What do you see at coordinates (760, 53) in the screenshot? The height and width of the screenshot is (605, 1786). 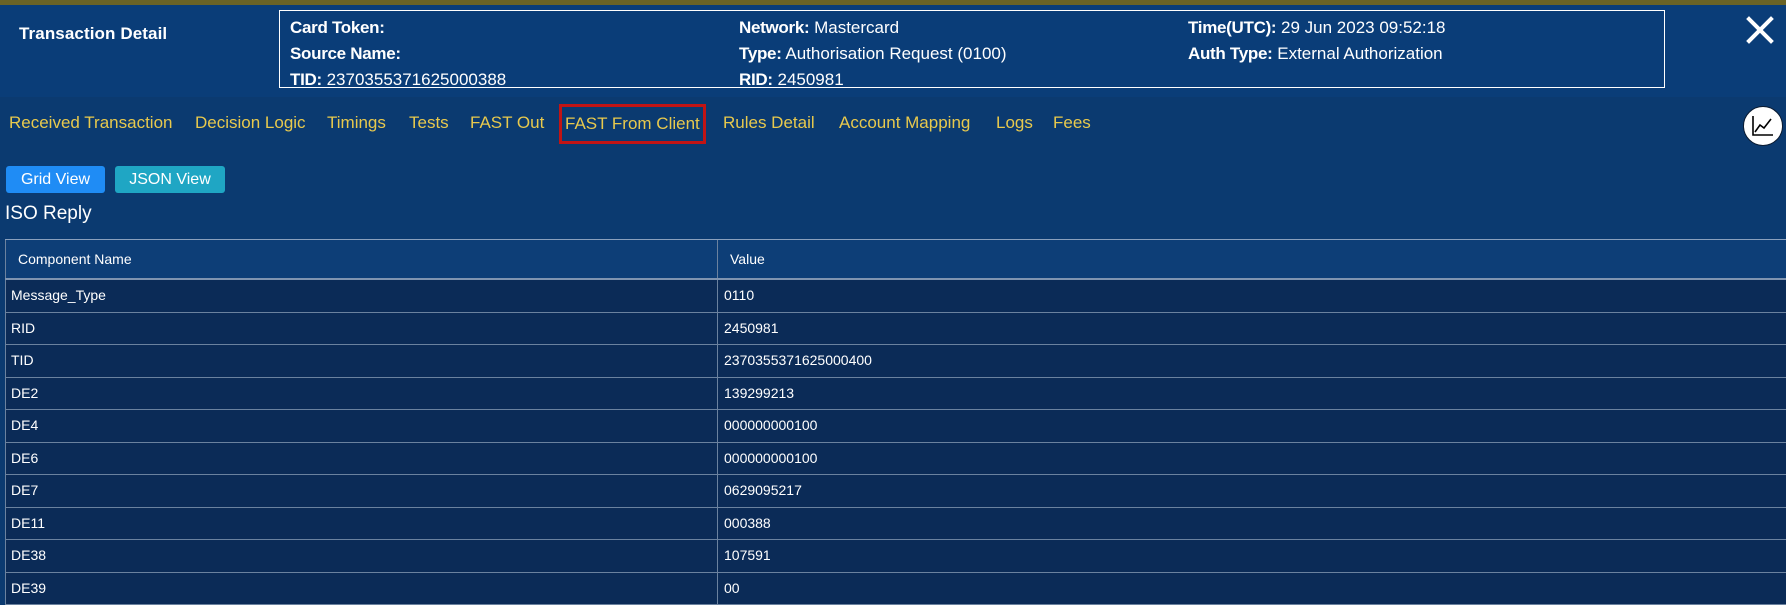 I see `type-label: Type:` at bounding box center [760, 53].